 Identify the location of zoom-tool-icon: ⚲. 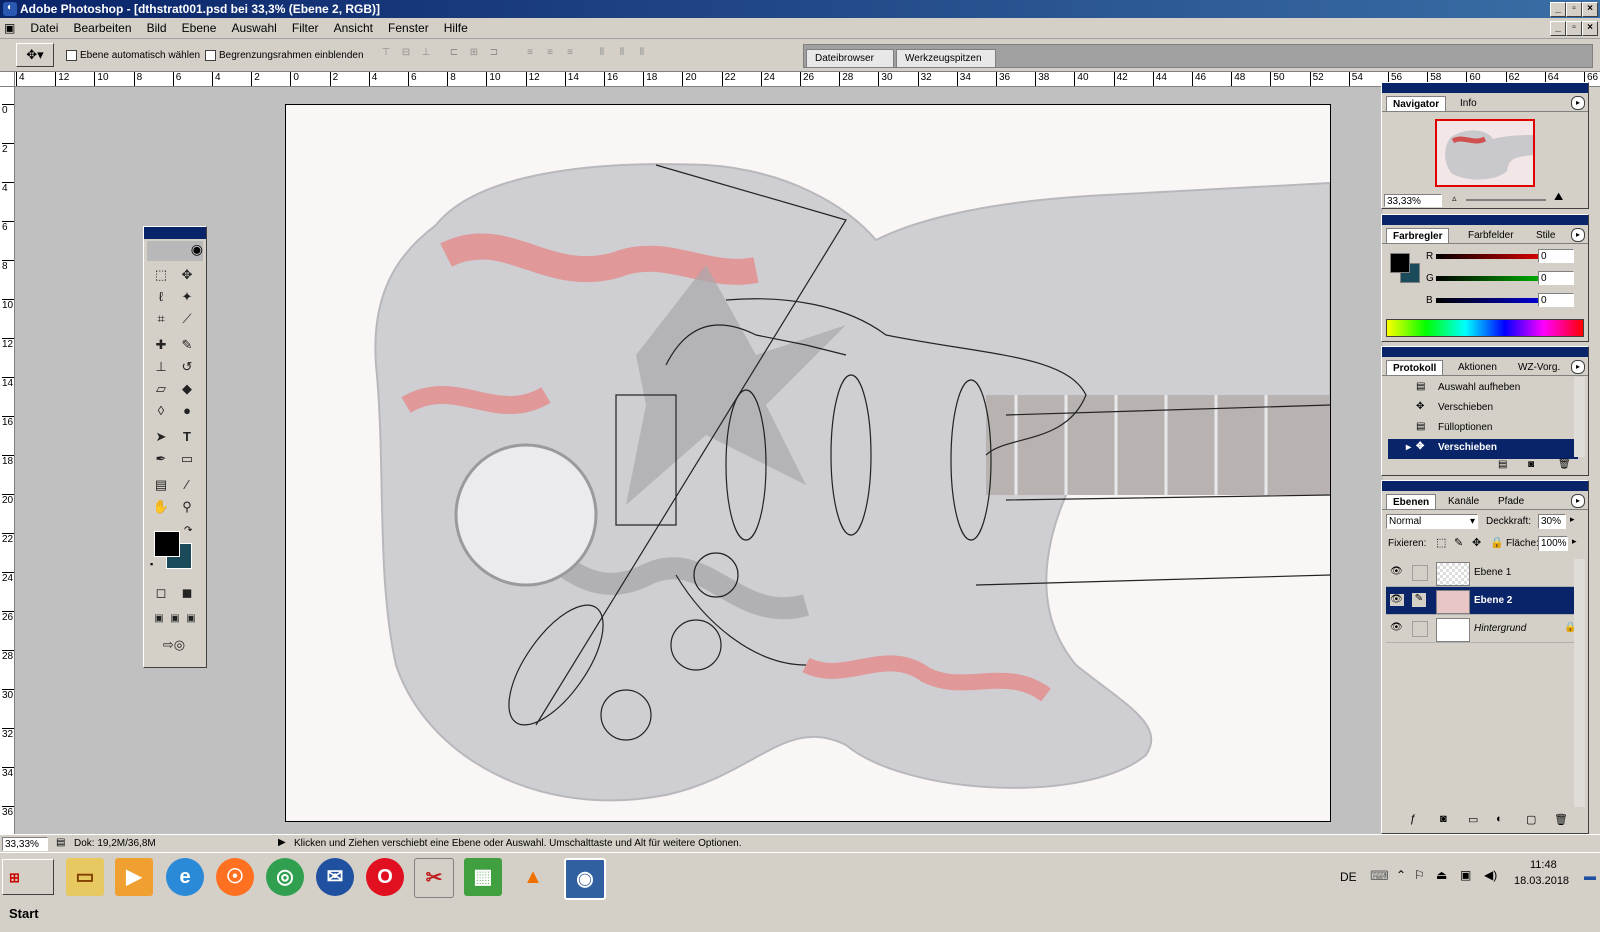
(187, 507).